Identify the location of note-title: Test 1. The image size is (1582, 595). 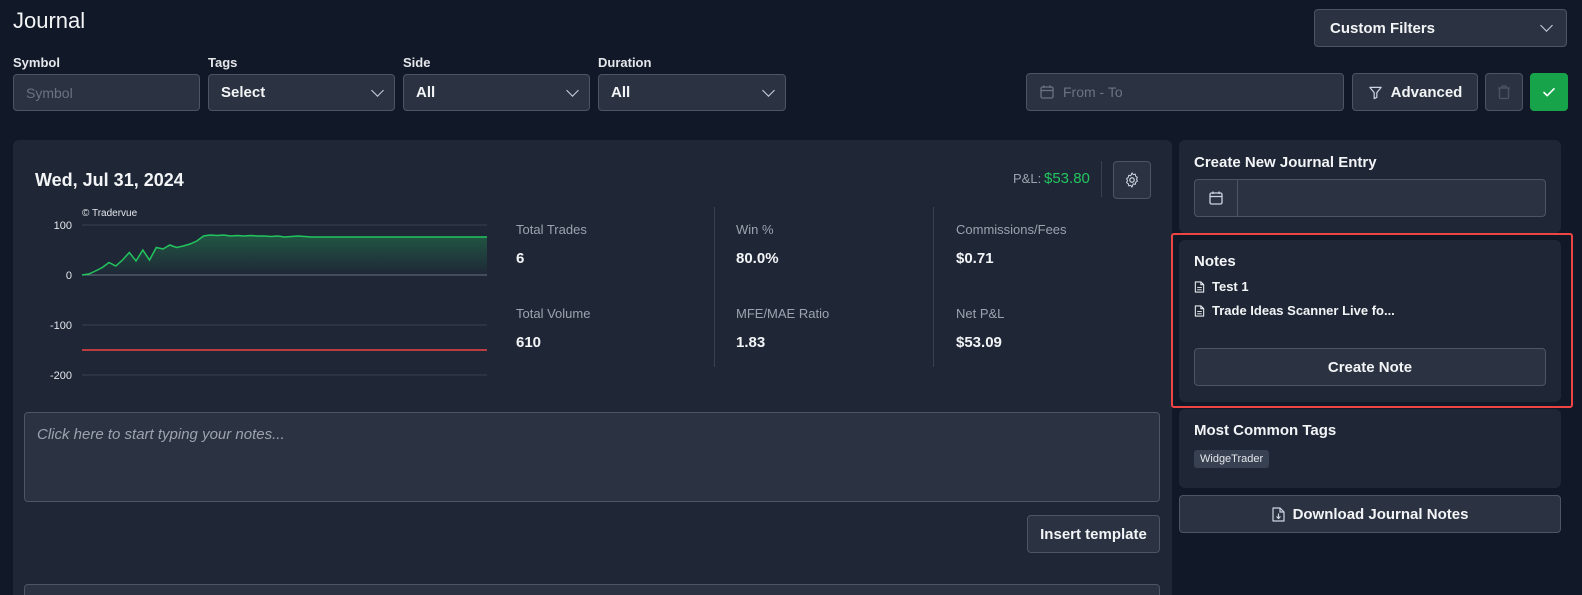
(1230, 286).